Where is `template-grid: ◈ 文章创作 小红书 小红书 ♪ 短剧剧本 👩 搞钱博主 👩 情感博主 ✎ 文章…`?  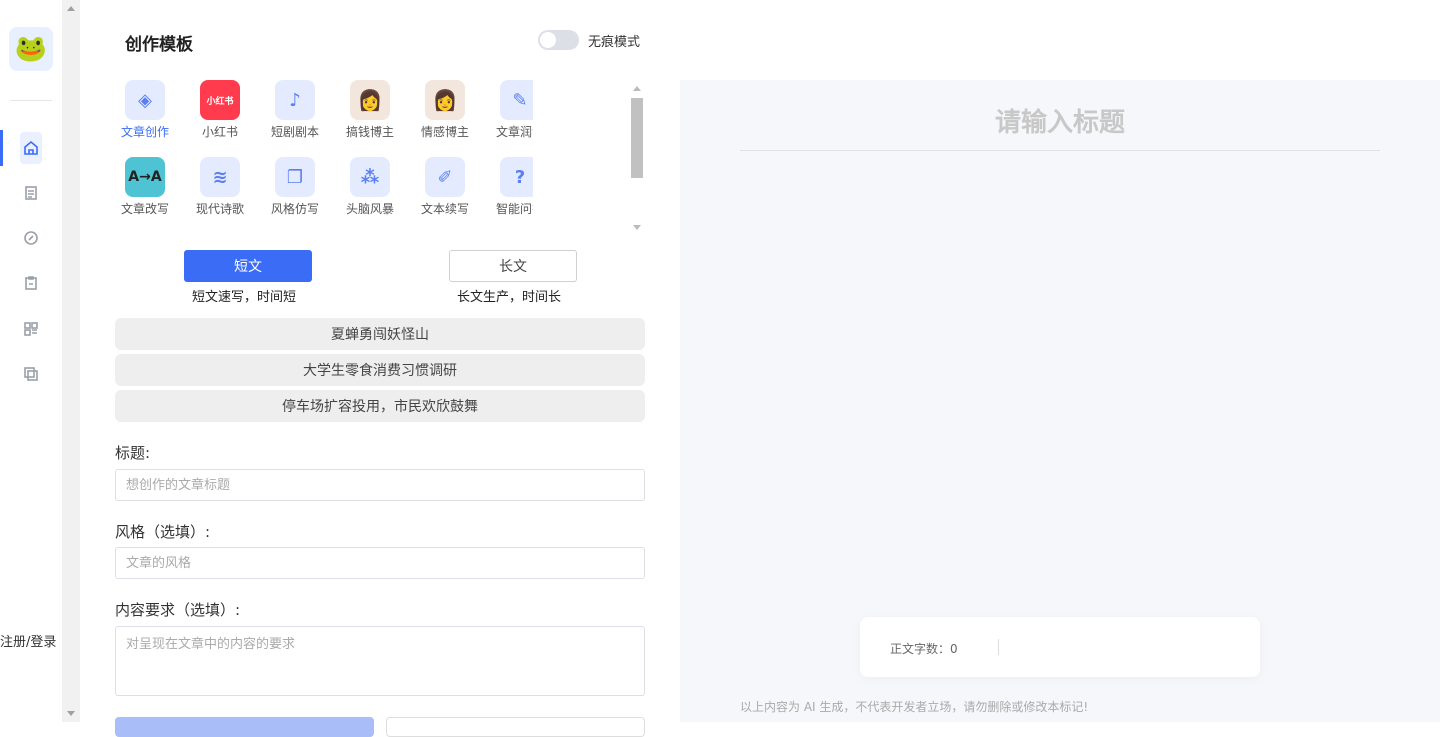 template-grid: ◈ 文章创作 小红书 小红书 ♪ 短剧剧本 👩 搞钱博主 👩 情感博主 ✎ 文章… is located at coordinates (323, 157).